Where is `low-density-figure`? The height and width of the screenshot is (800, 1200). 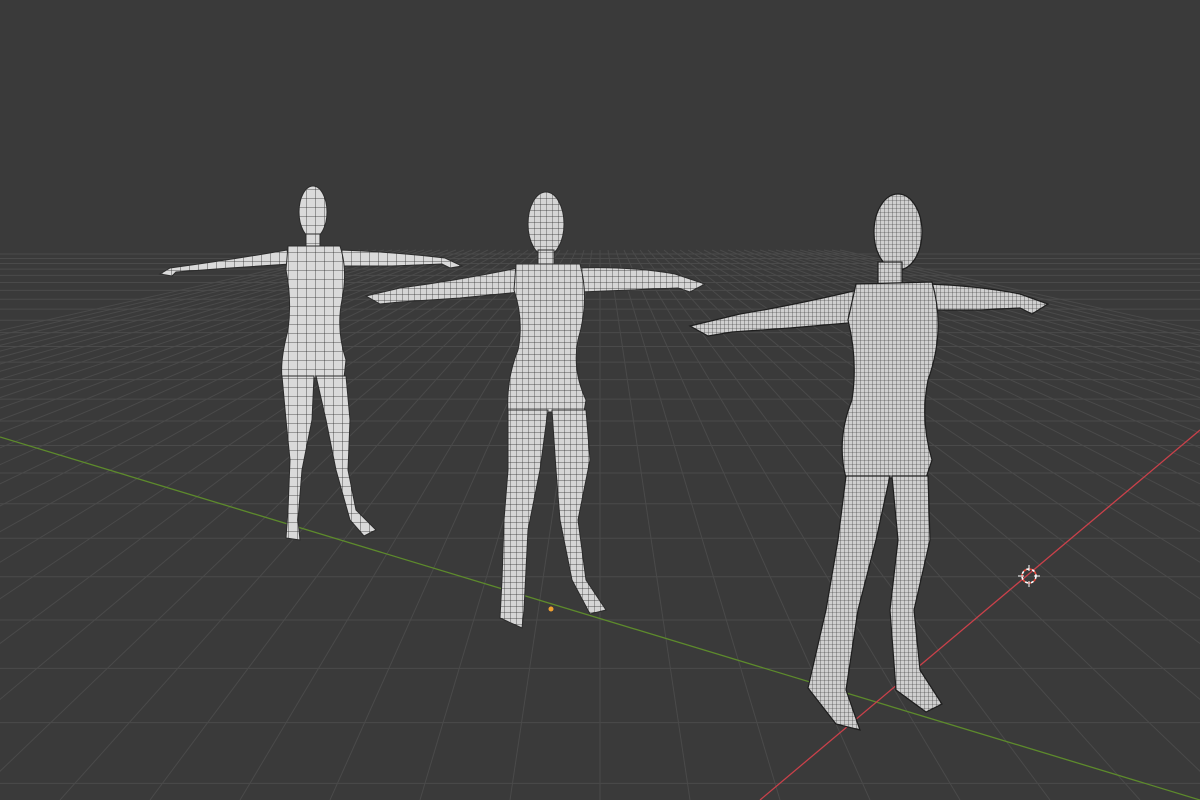
low-density-figure is located at coordinates (311, 363).